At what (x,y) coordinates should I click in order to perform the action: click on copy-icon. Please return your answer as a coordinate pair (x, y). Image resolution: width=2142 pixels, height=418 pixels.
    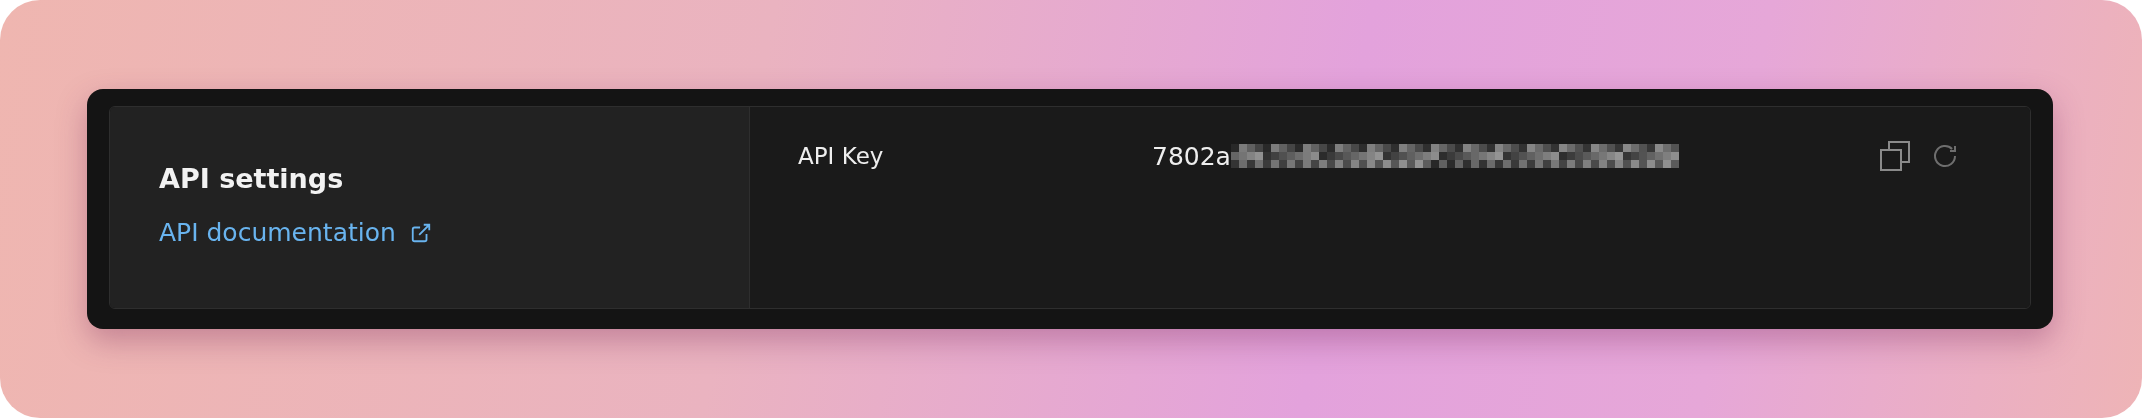
    Looking at the image, I should click on (1895, 156).